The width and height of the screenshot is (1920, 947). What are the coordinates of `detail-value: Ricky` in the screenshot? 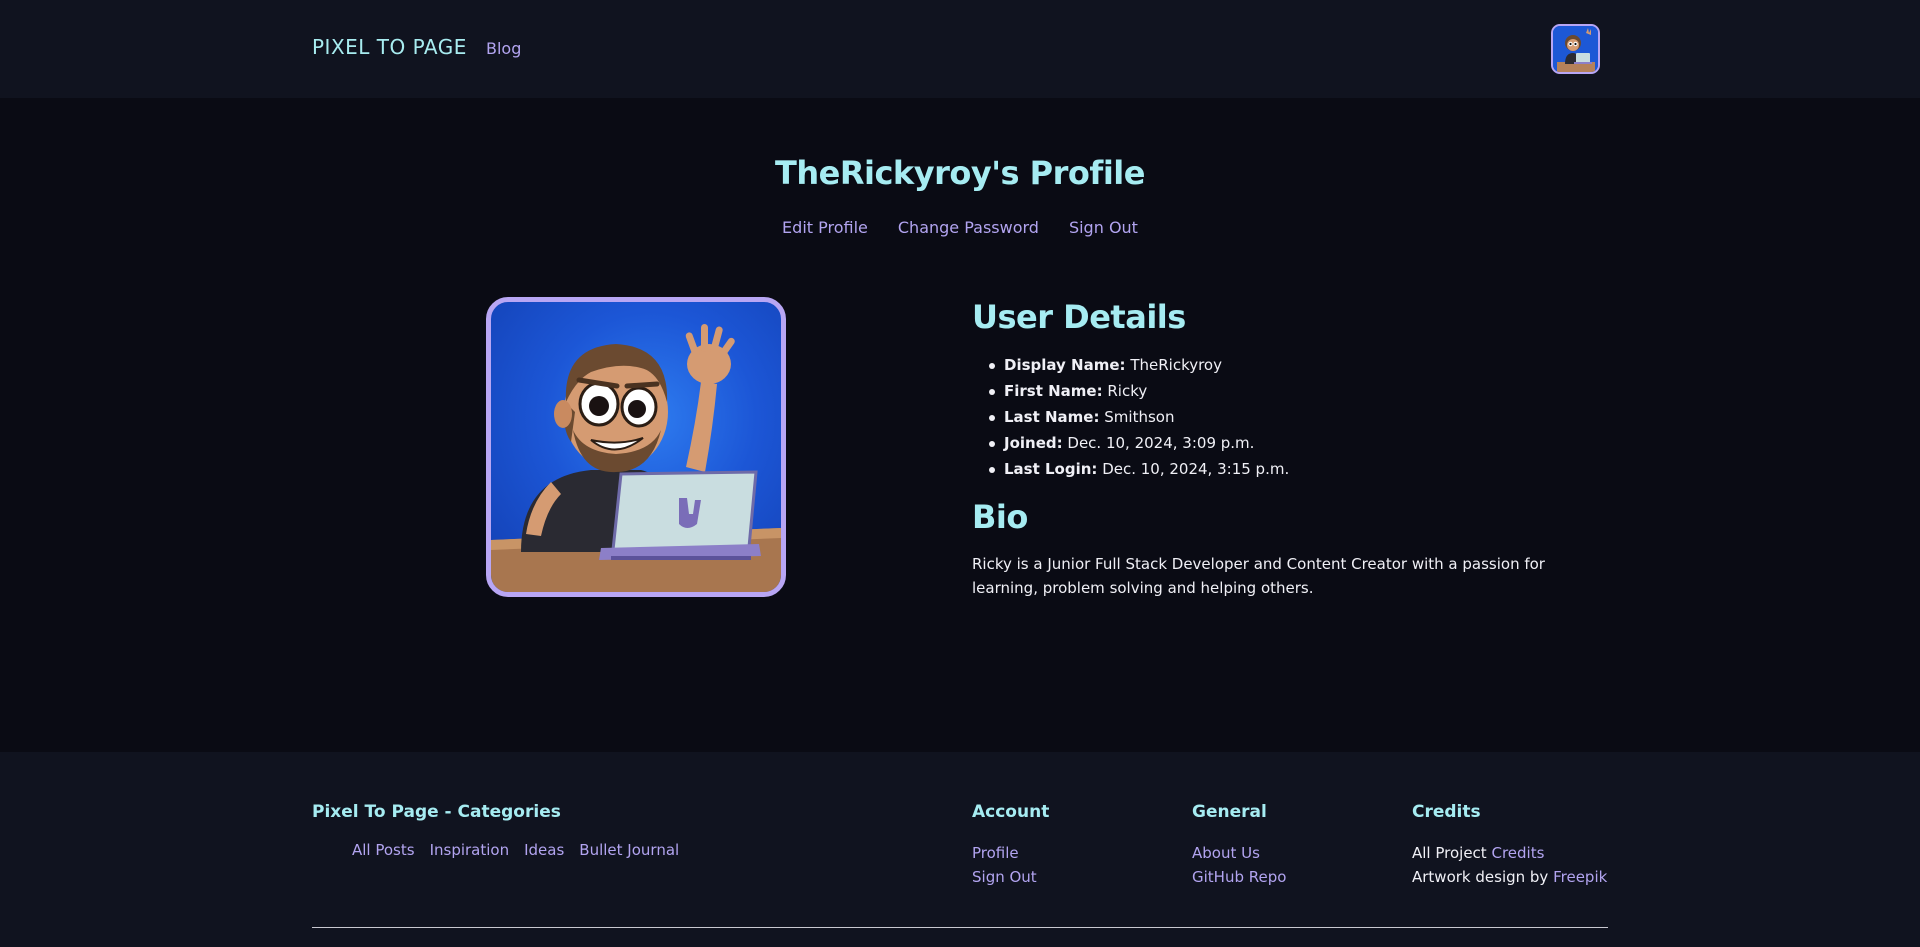 It's located at (1127, 391).